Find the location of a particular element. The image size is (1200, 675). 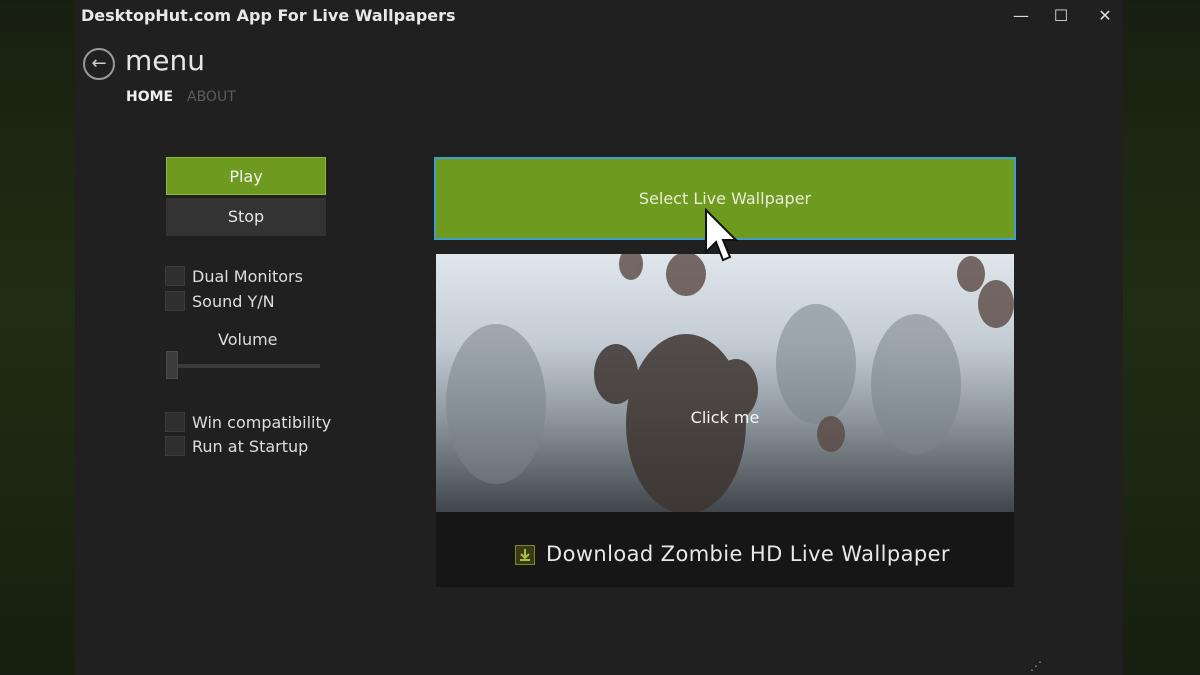

dual-monitors-option: Dual Monitors is located at coordinates (234, 276).